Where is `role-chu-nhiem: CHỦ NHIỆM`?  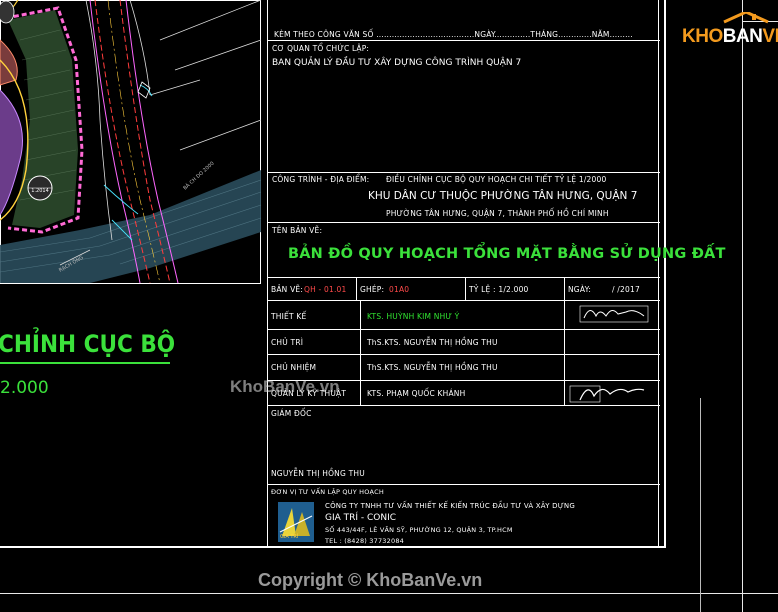 role-chu-nhiem: CHỦ NHIỆM is located at coordinates (294, 367).